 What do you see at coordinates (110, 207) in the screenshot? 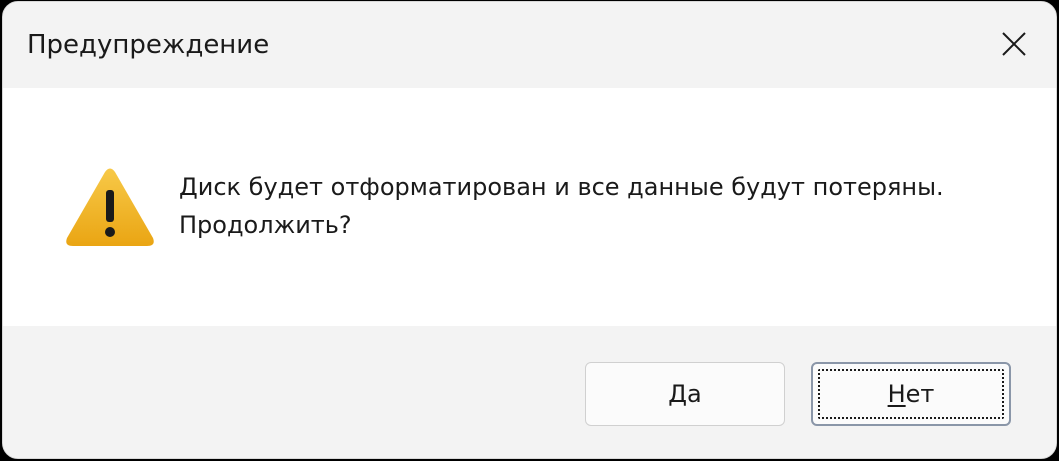
I see `warning-icon` at bounding box center [110, 207].